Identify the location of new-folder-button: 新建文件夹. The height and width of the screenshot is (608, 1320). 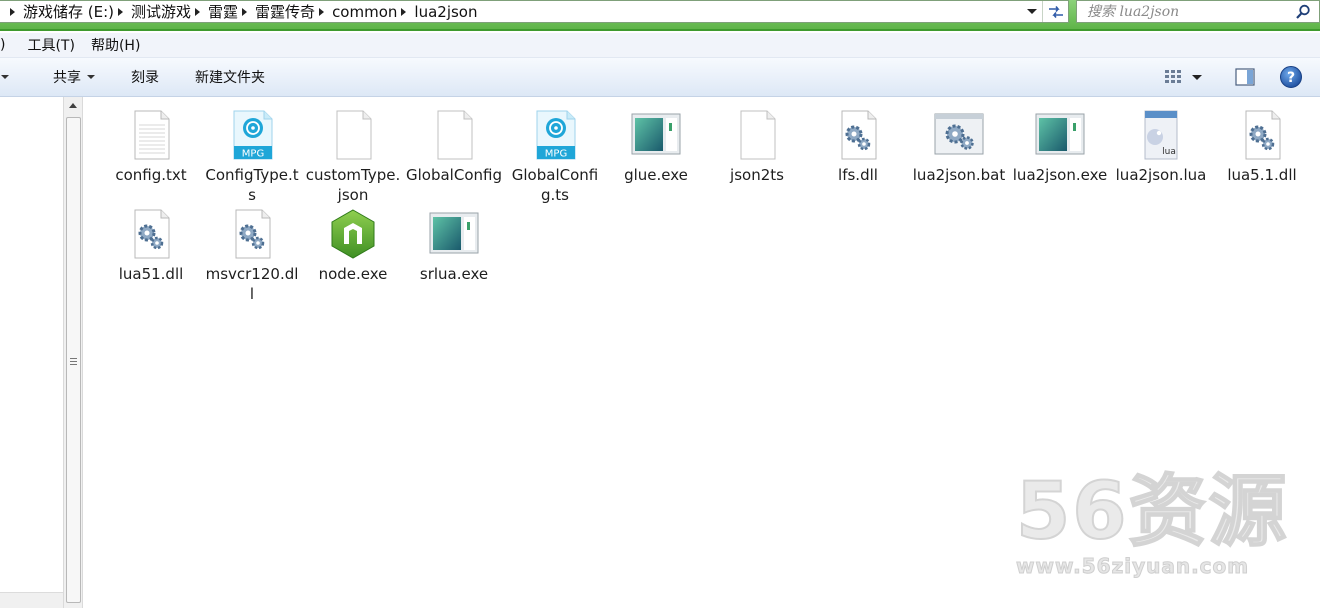
(230, 77).